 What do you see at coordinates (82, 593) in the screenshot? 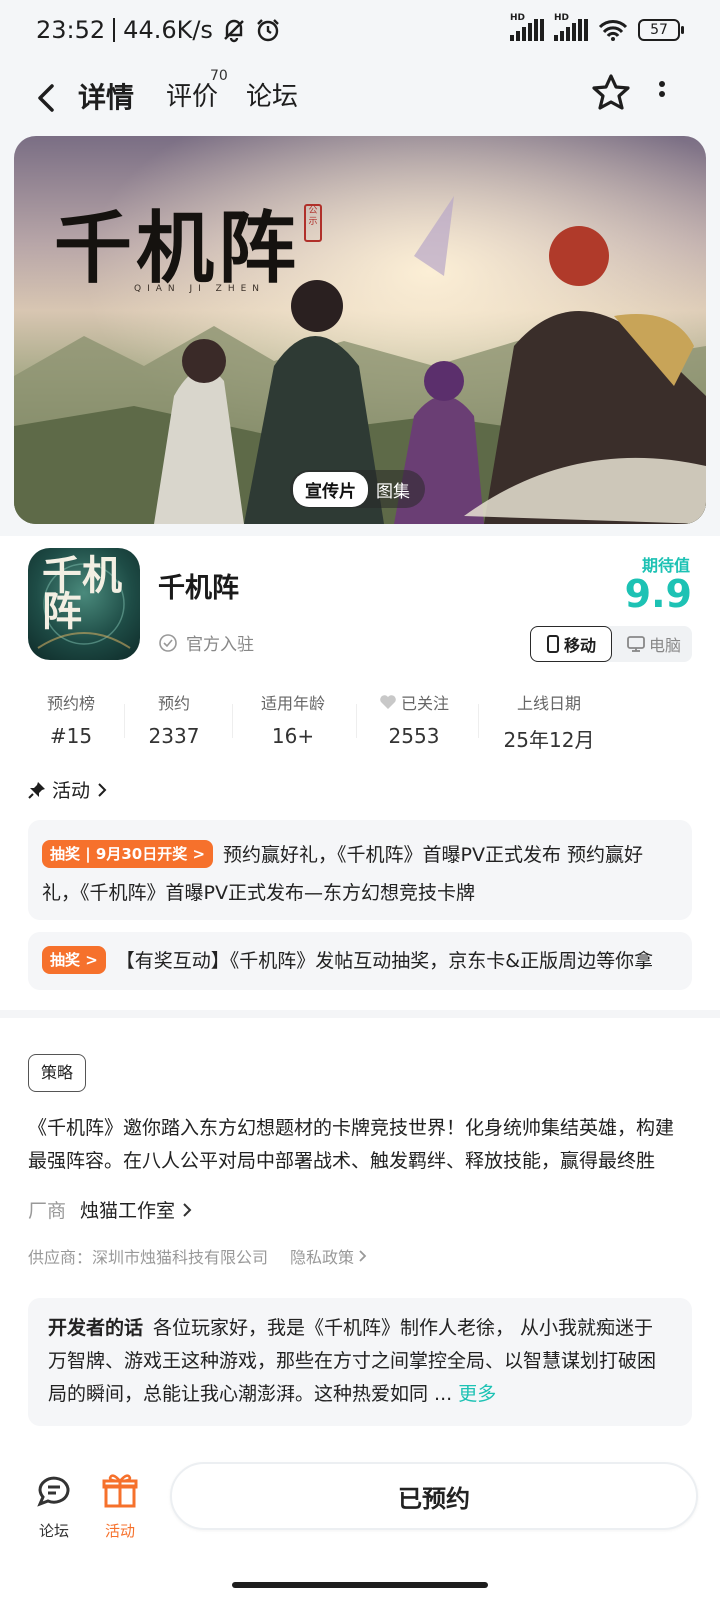
I see `app-icon-text: 千机阵` at bounding box center [82, 593].